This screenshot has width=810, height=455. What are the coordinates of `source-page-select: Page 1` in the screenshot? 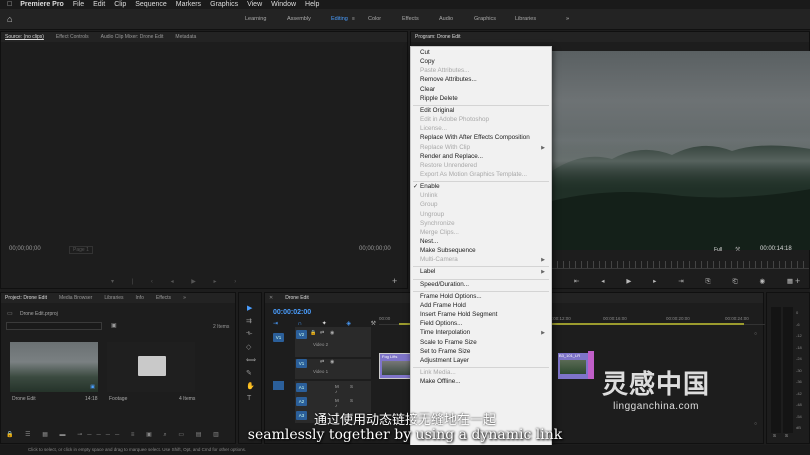 It's located at (81, 250).